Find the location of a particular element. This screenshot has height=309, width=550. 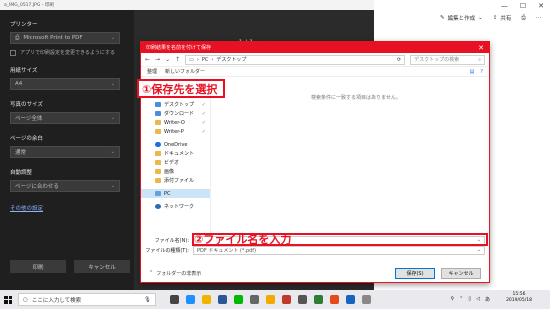

print-icon: ⎙ is located at coordinates (523, 18).